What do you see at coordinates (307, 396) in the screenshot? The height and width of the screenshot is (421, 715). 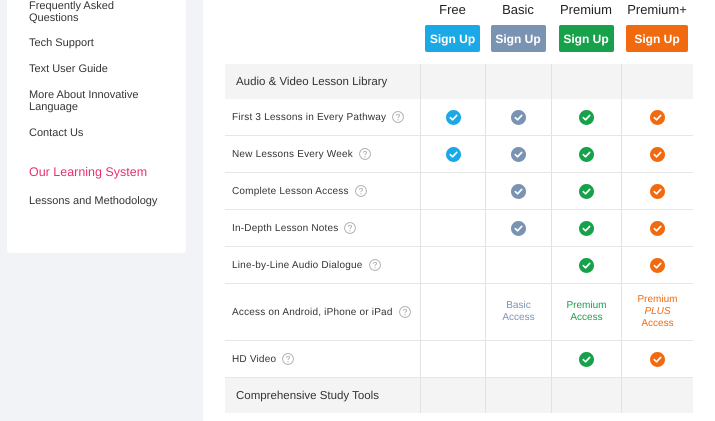 I see `section-title: Comprehensive Study Tools` at bounding box center [307, 396].